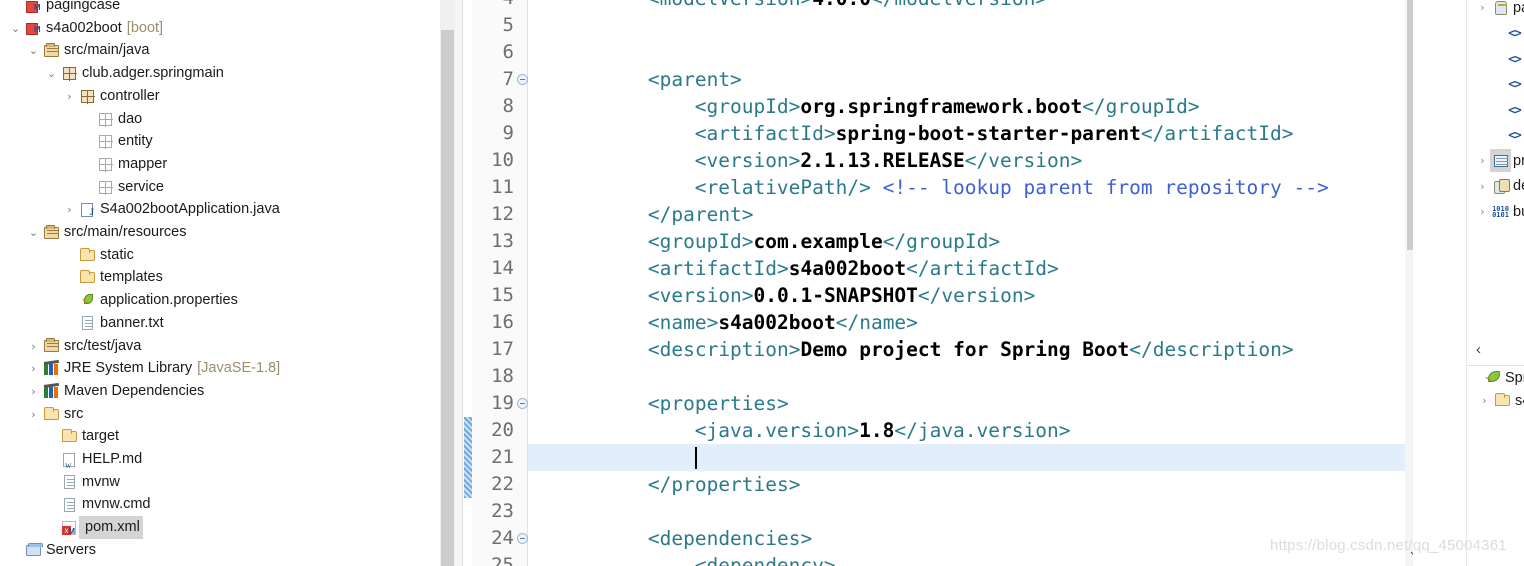 This screenshot has height=566, width=1524. I want to click on code-line: <dependency>, so click(765, 559).